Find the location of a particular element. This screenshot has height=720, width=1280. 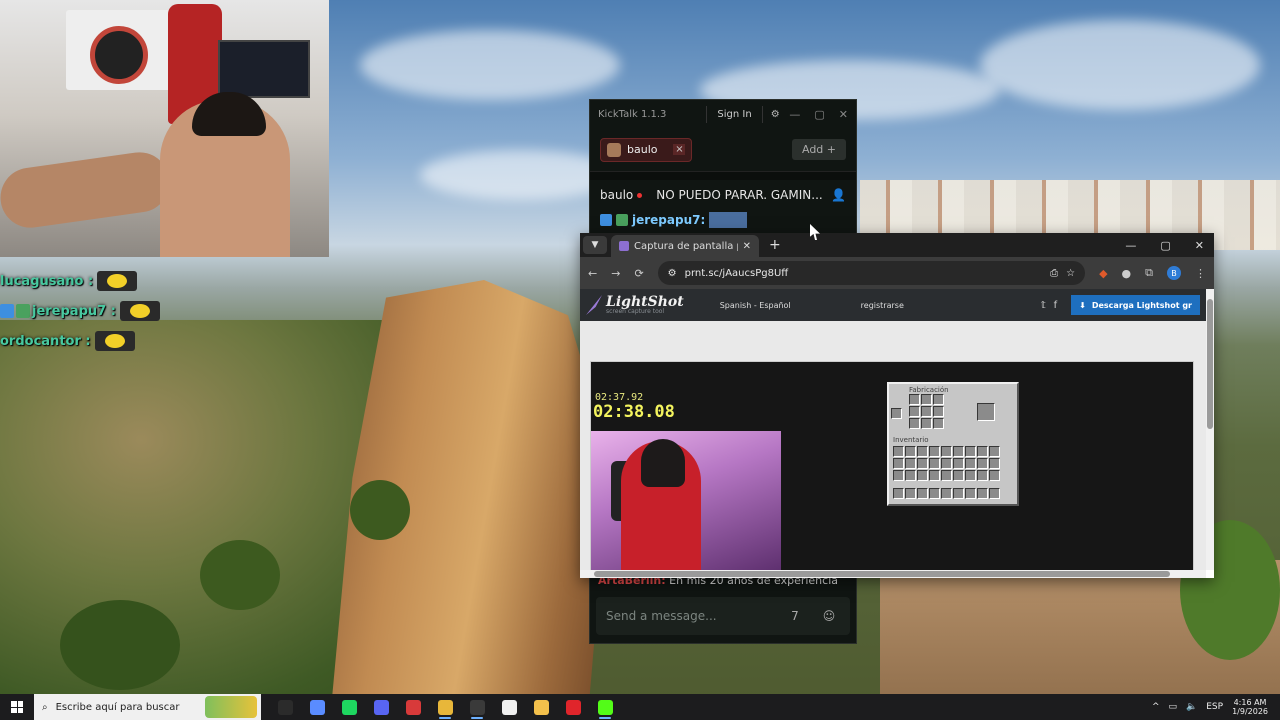

kick-icon is located at coordinates (605, 707).